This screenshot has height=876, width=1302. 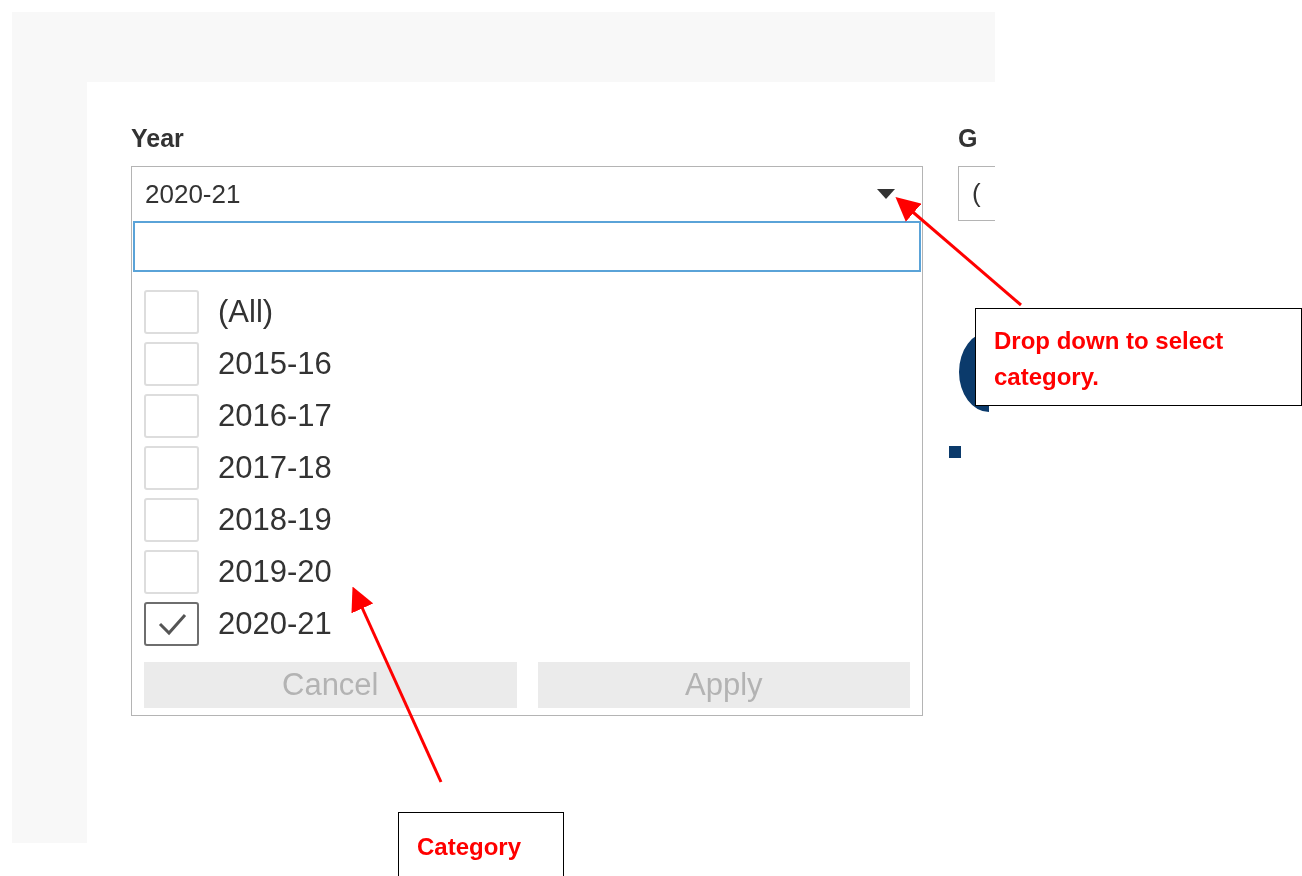 What do you see at coordinates (275, 624) in the screenshot?
I see `option-label: 2020-21` at bounding box center [275, 624].